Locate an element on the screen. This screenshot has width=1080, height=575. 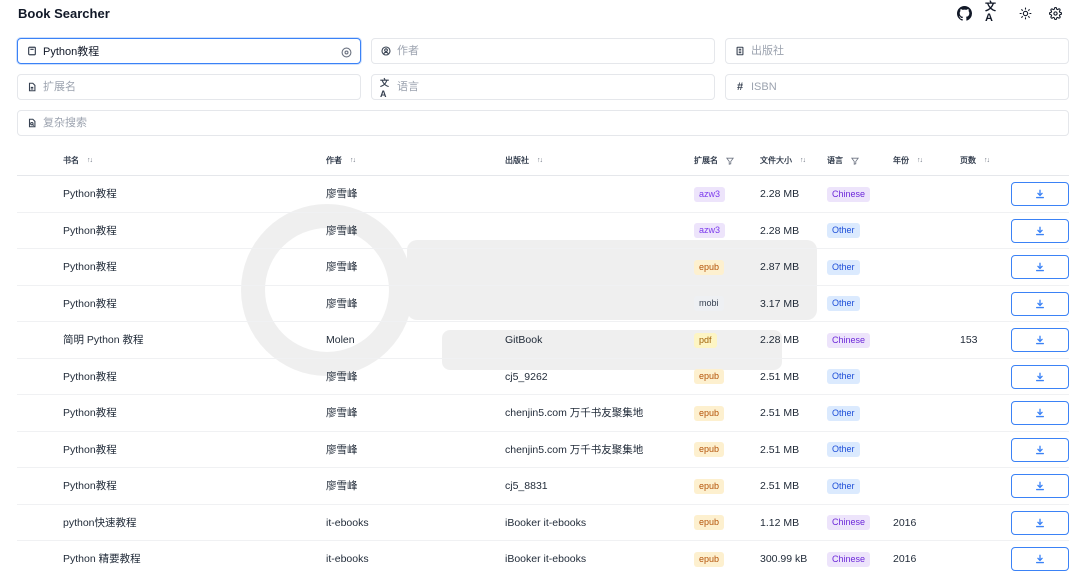
extension-badge: mobi is located at coordinates (709, 304).